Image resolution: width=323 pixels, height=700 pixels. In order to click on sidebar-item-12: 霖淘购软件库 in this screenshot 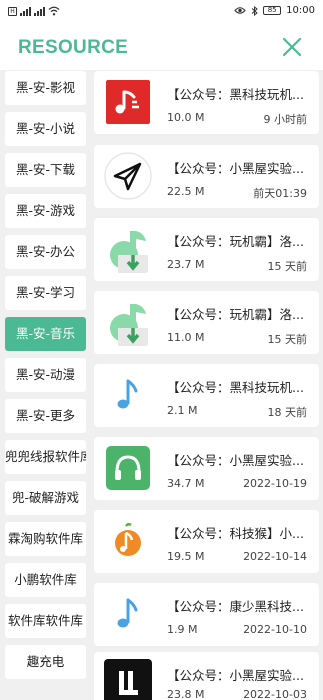, I will do `click(45, 539)`.